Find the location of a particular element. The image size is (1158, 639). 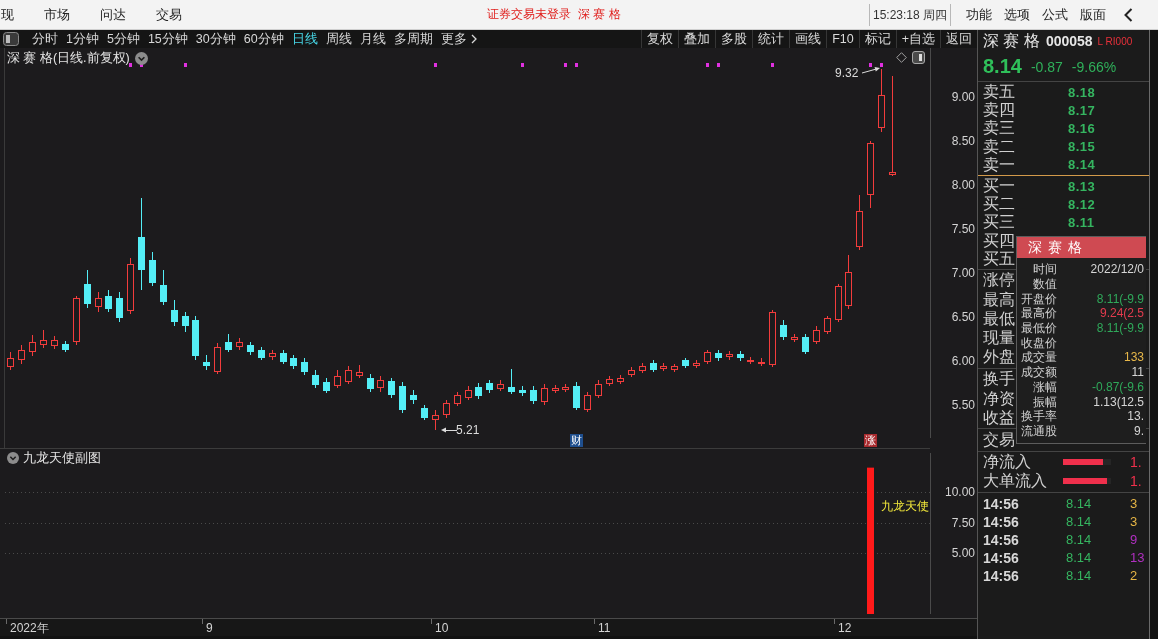

tooltip-value: 9. is located at coordinates (1139, 430).